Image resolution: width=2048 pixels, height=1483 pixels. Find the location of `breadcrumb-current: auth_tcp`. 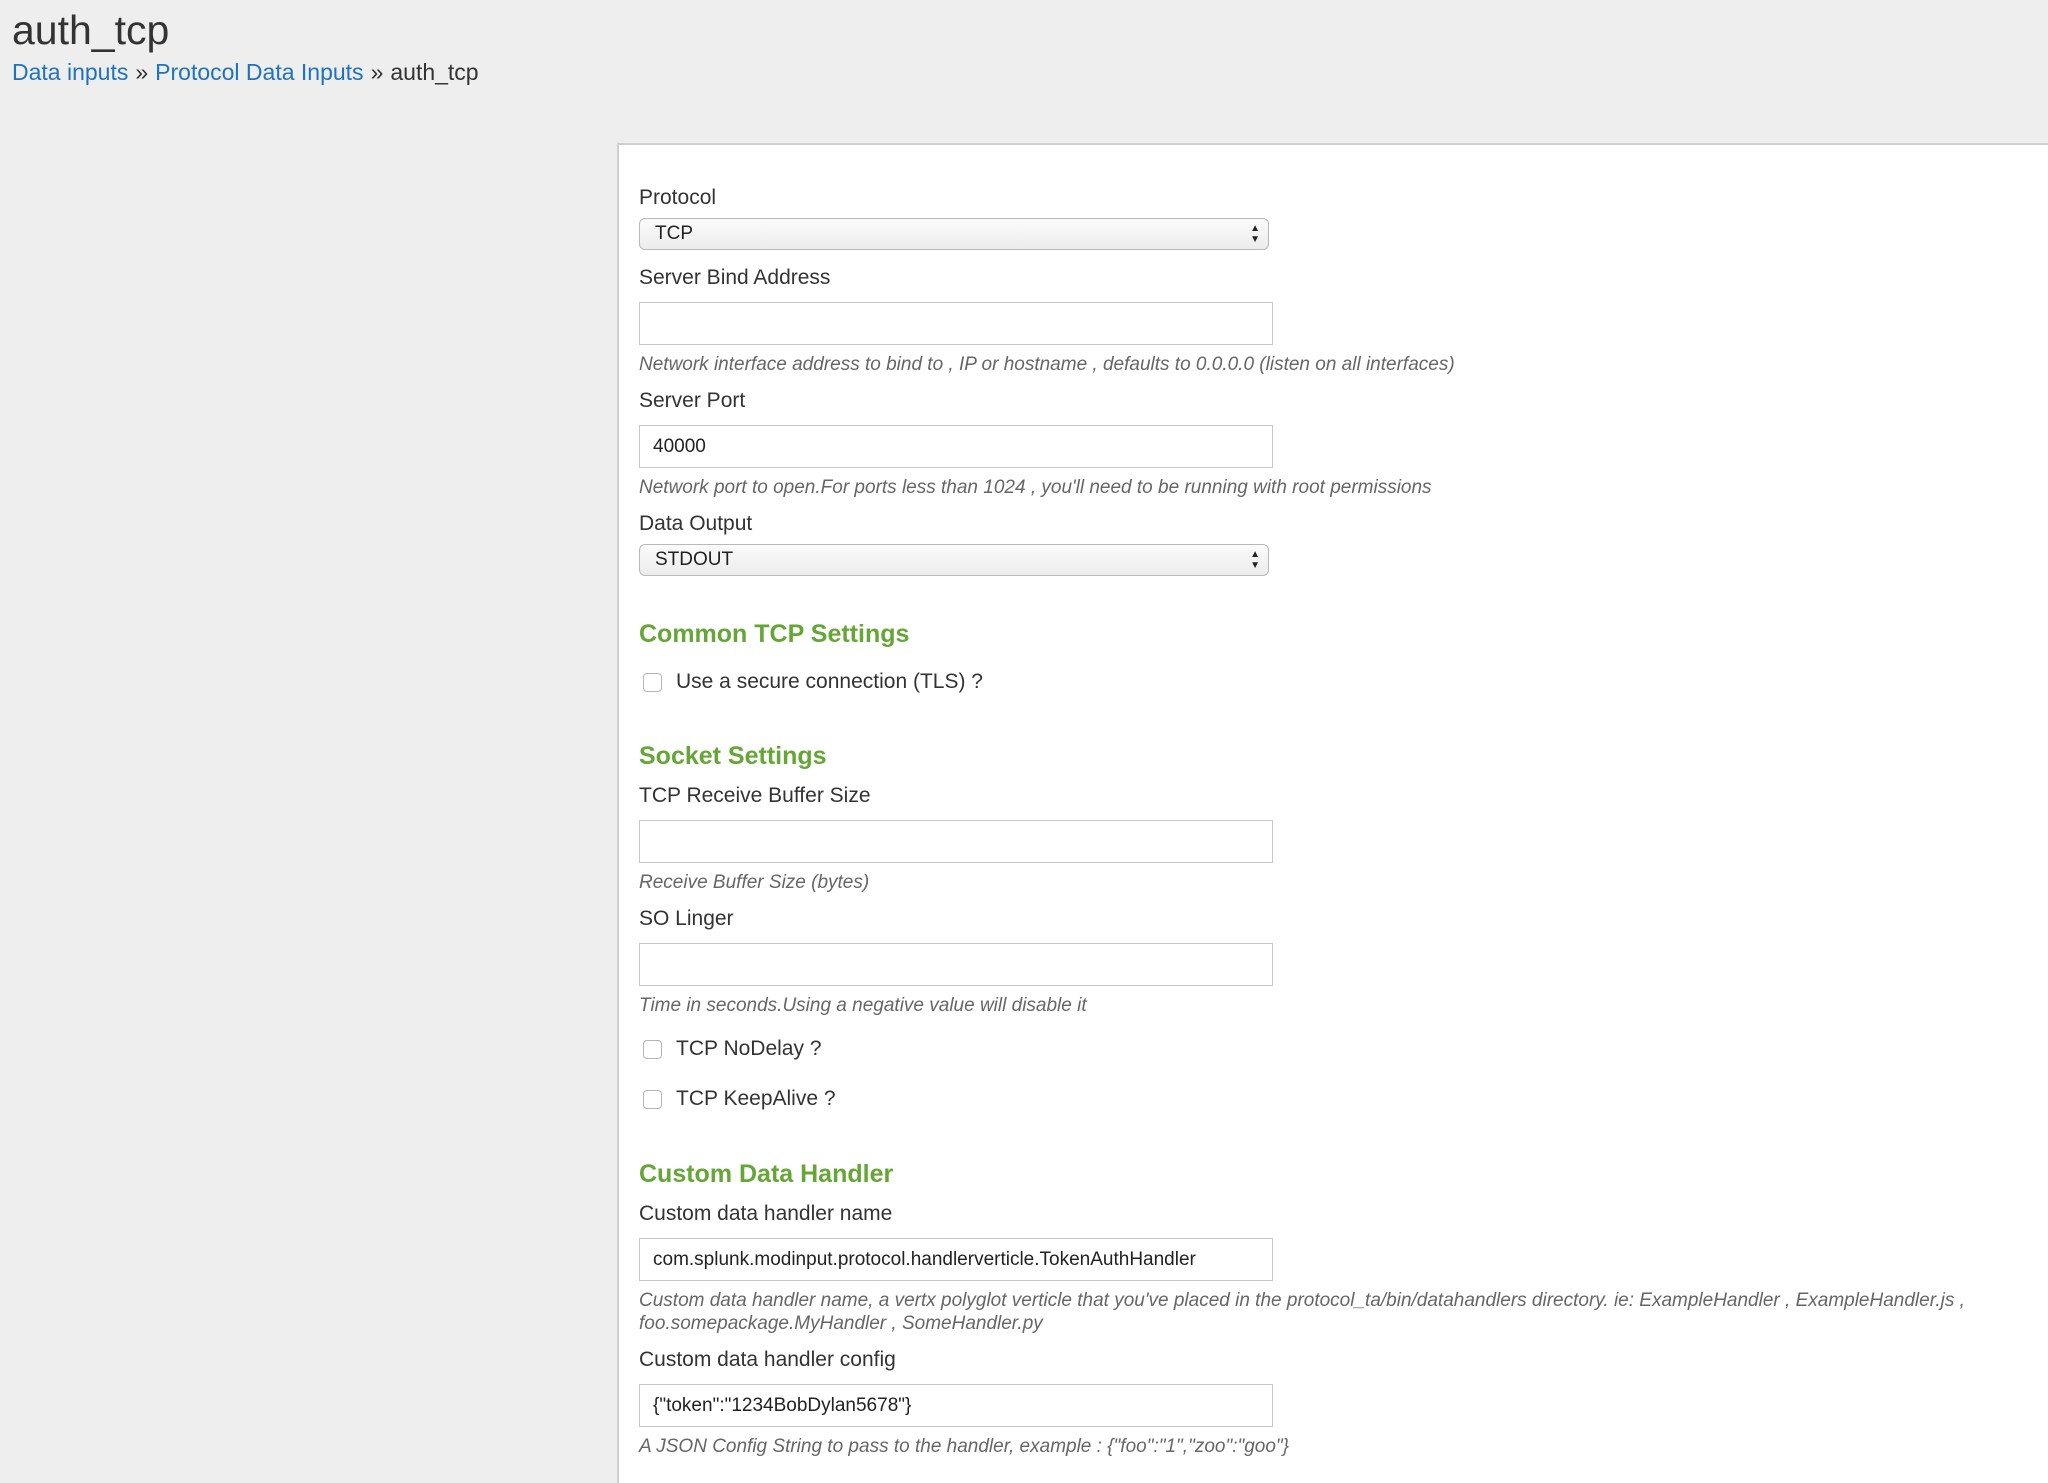

breadcrumb-current: auth_tcp is located at coordinates (434, 72).